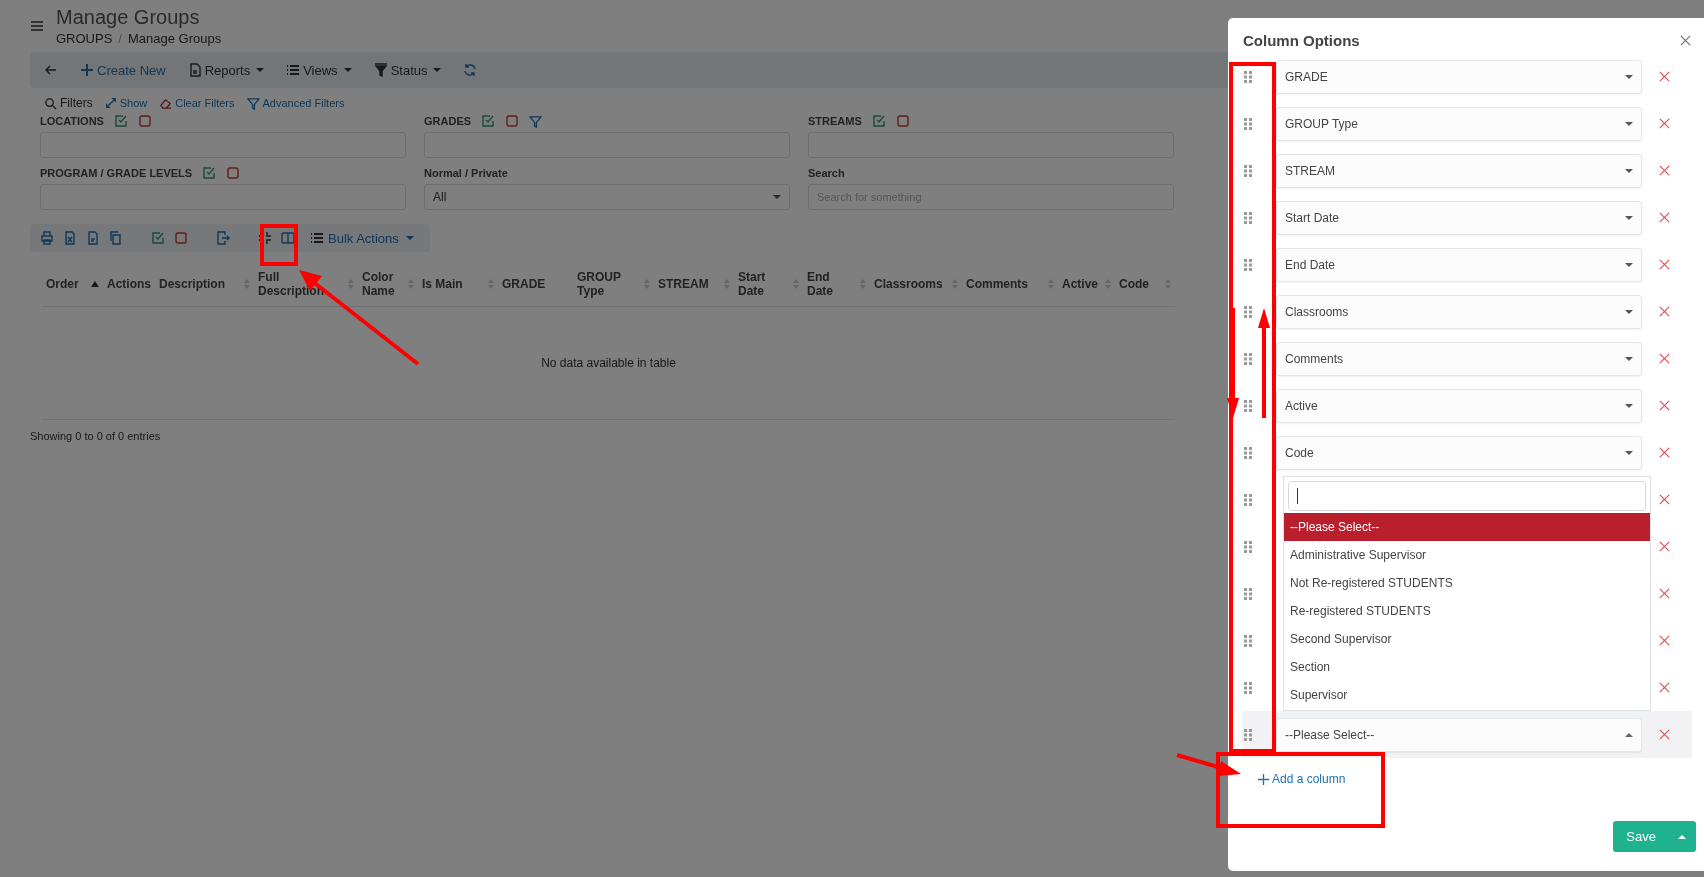 The image size is (1704, 877). Describe the element at coordinates (1467, 527) in the screenshot. I see `dropdown-option: --Please Select--` at that location.